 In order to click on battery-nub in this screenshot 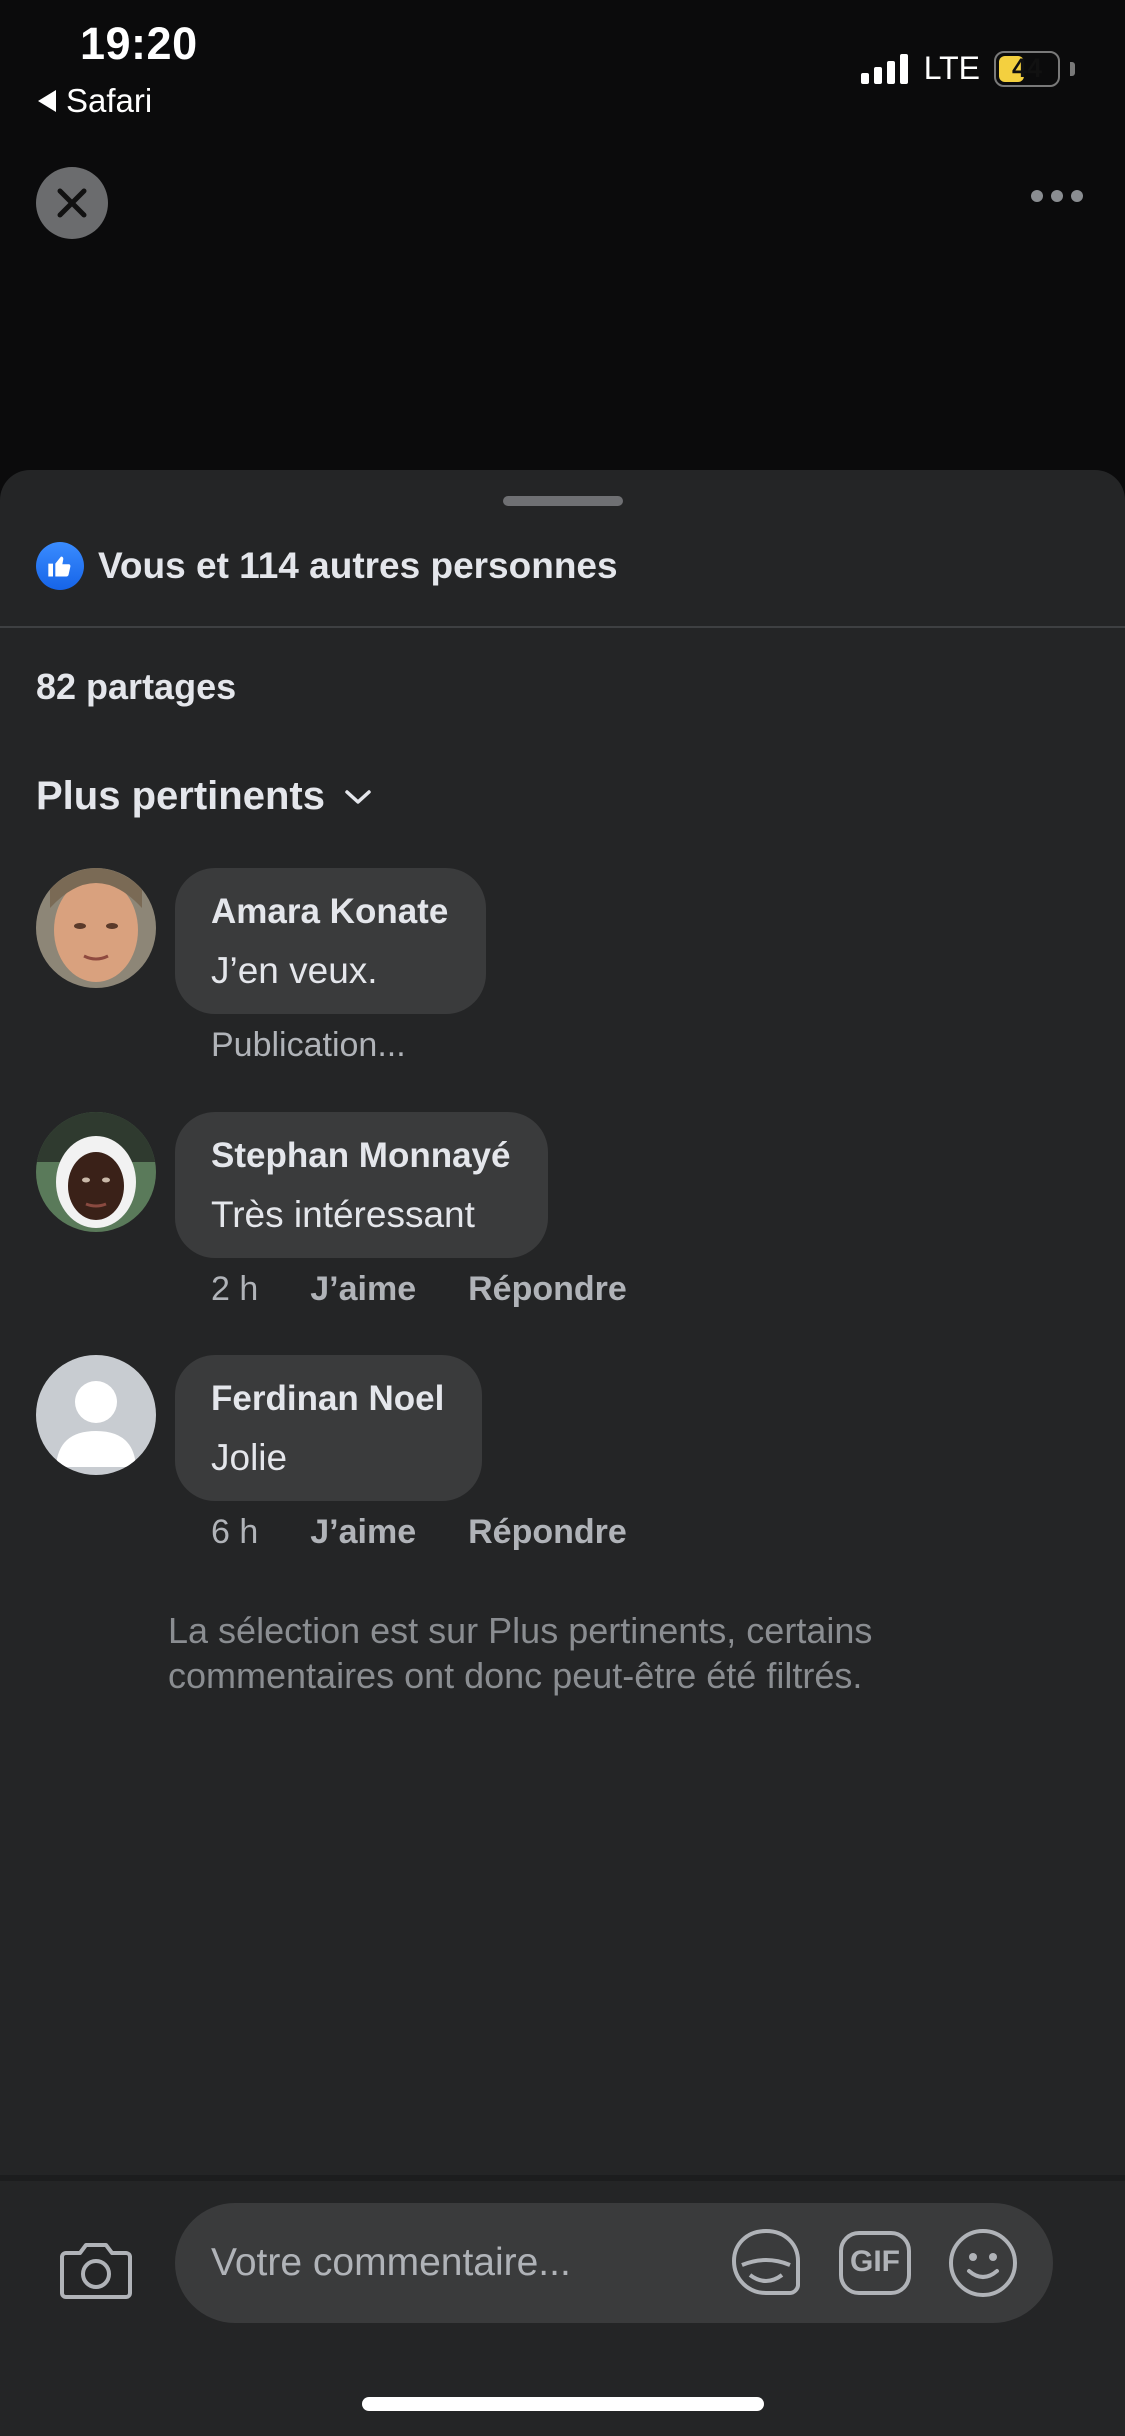, I will do `click(1072, 68)`.